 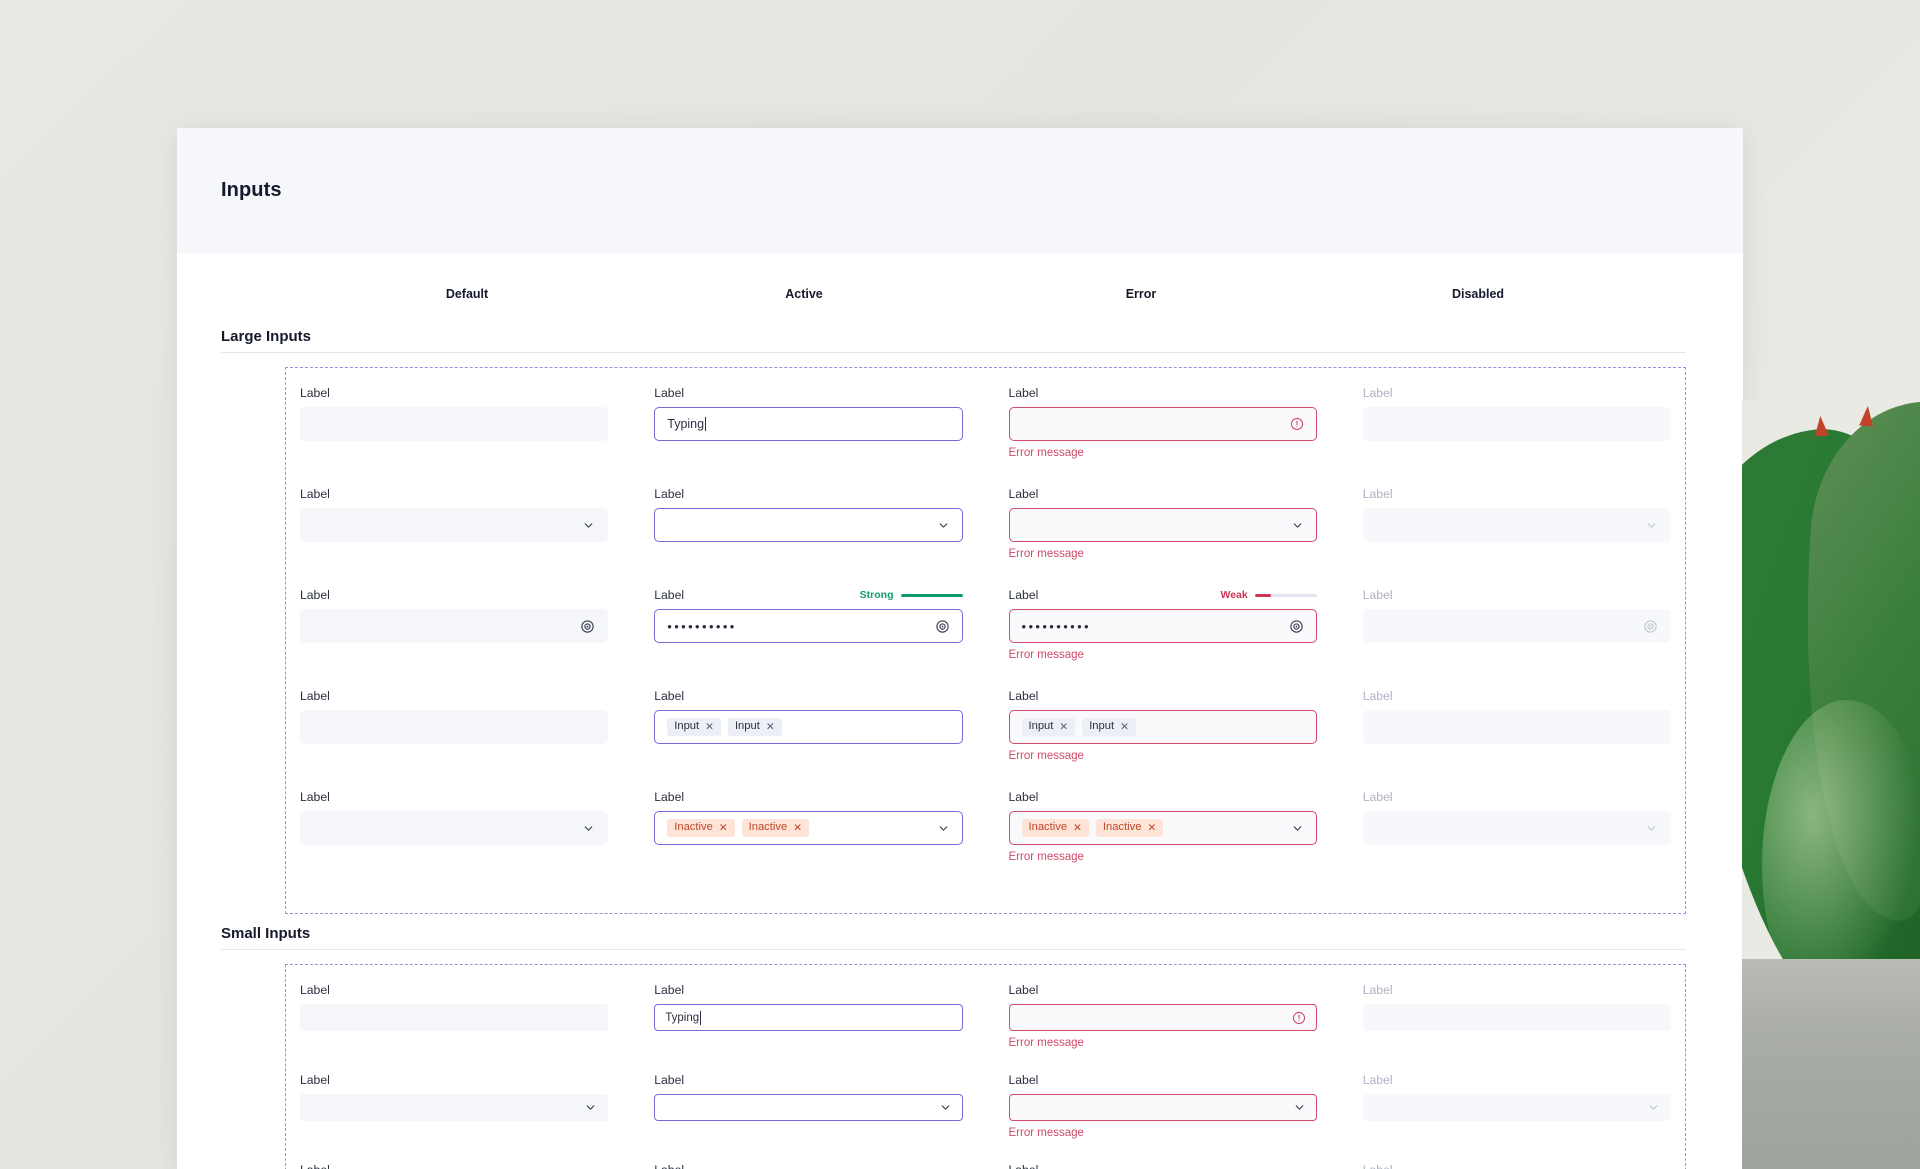 What do you see at coordinates (953, 949) in the screenshot?
I see `section-divider` at bounding box center [953, 949].